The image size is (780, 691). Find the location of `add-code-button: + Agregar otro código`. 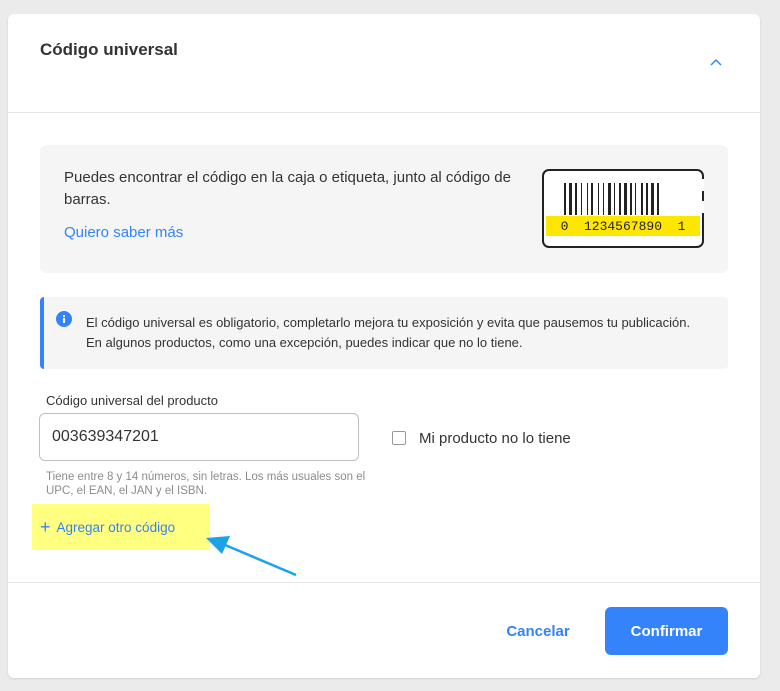

add-code-button: + Agregar otro código is located at coordinates (121, 527).